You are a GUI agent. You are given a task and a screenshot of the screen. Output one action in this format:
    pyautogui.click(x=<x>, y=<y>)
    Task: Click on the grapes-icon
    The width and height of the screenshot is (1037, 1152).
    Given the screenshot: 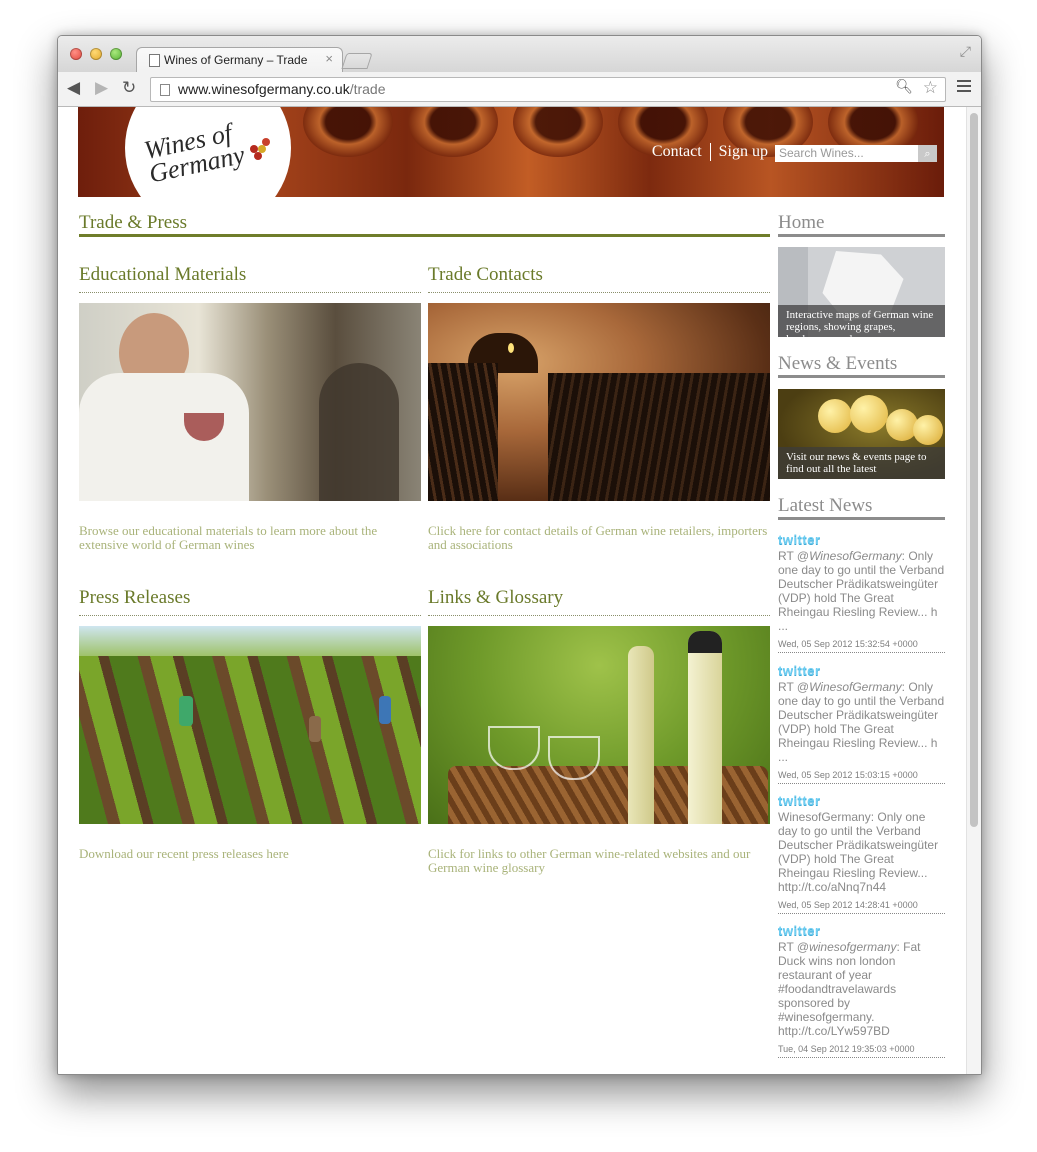 What is the action you would take?
    pyautogui.click(x=261, y=149)
    